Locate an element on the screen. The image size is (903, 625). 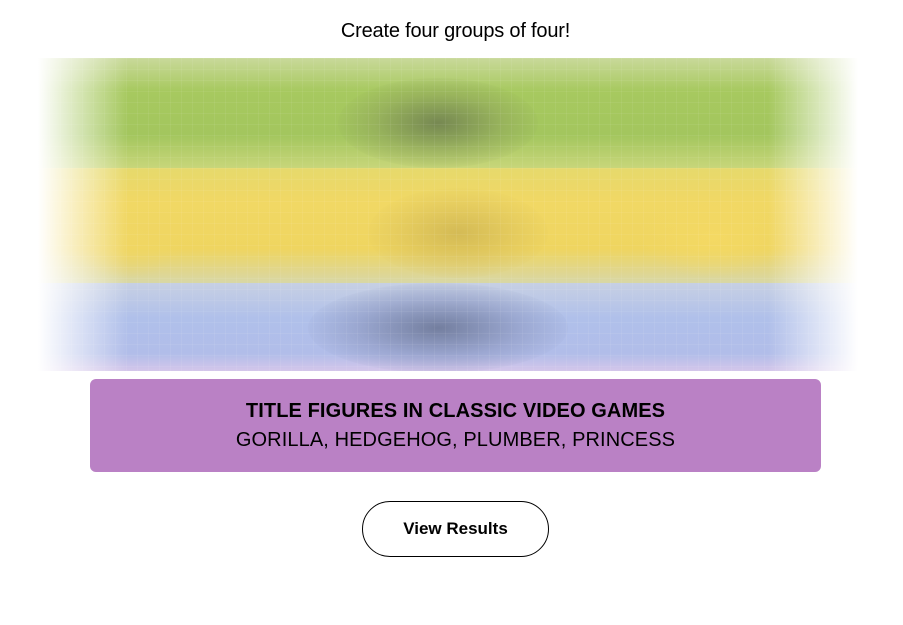
instructions-text: Create four groups of four! is located at coordinates (455, 31).